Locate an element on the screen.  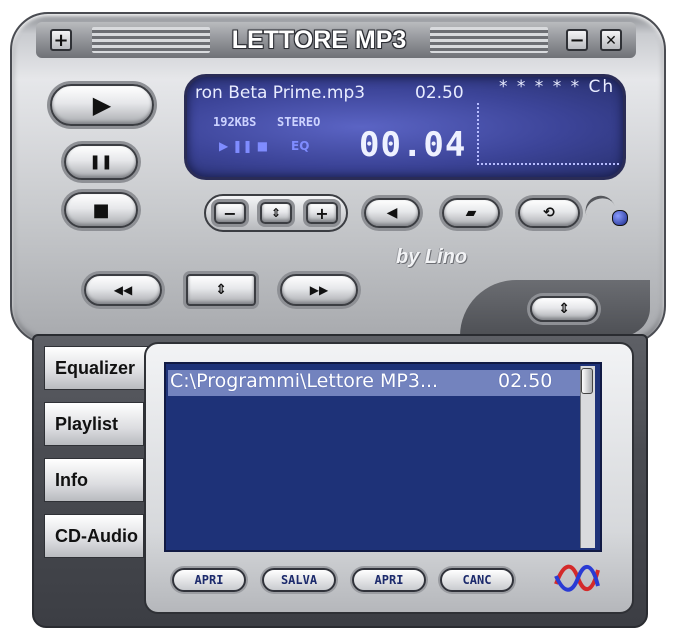
updown-arrows-icon: ⇕ is located at coordinates (221, 290).